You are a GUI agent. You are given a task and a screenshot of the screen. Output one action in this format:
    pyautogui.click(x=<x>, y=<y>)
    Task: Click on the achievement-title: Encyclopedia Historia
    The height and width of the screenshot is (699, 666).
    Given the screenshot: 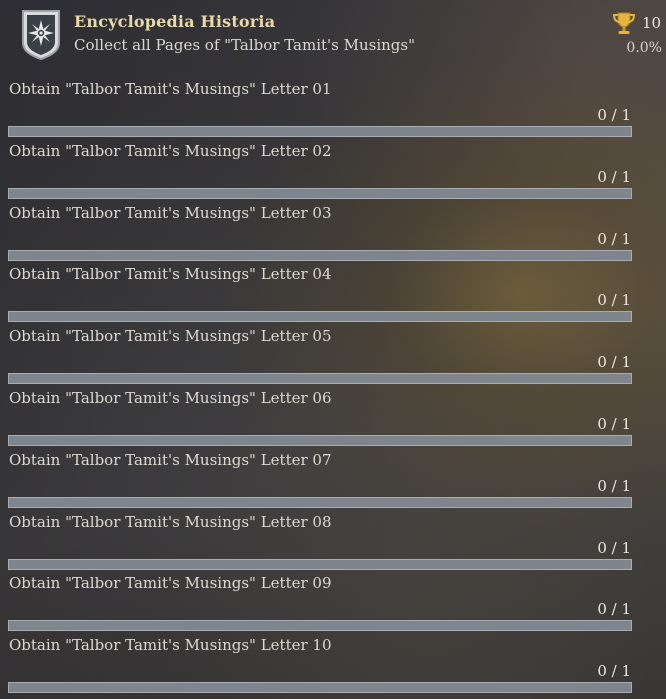 What is the action you would take?
    pyautogui.click(x=175, y=21)
    